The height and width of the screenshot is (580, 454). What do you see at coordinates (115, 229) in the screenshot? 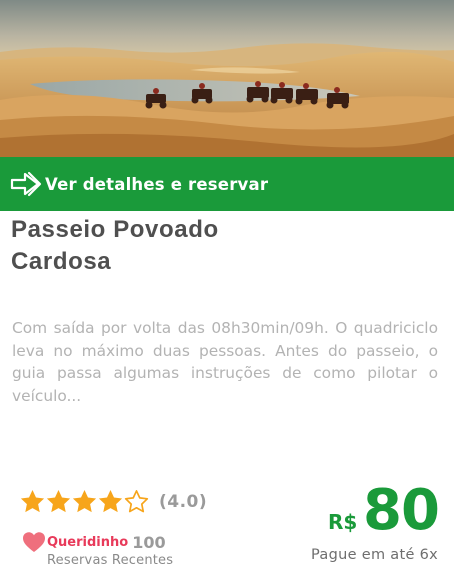
I see `tour-title-line1: Passeio Povoado` at bounding box center [115, 229].